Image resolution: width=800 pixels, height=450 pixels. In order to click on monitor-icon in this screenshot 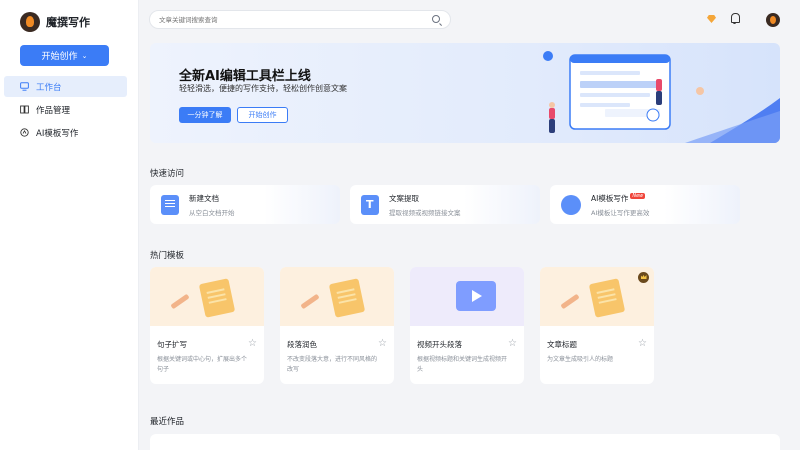, I will do `click(24, 86)`.